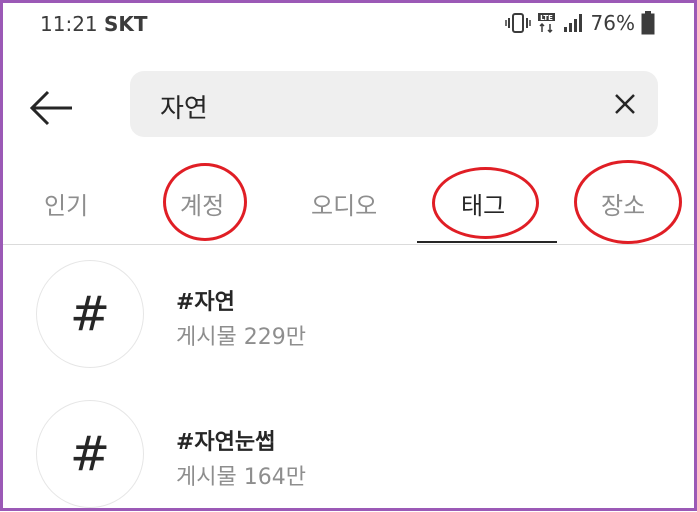 The image size is (697, 512). I want to click on tag-name: #자연, so click(205, 302).